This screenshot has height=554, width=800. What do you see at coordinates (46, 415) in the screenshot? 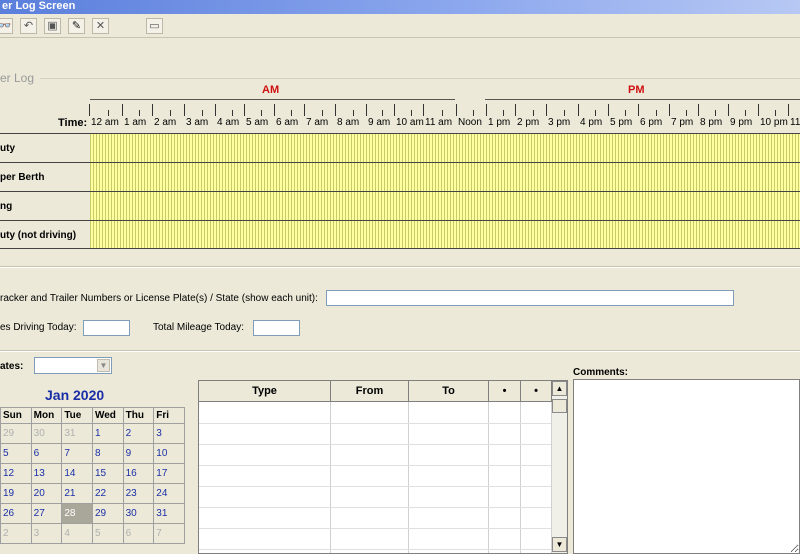
I see `calendar-day-header: Mon` at bounding box center [46, 415].